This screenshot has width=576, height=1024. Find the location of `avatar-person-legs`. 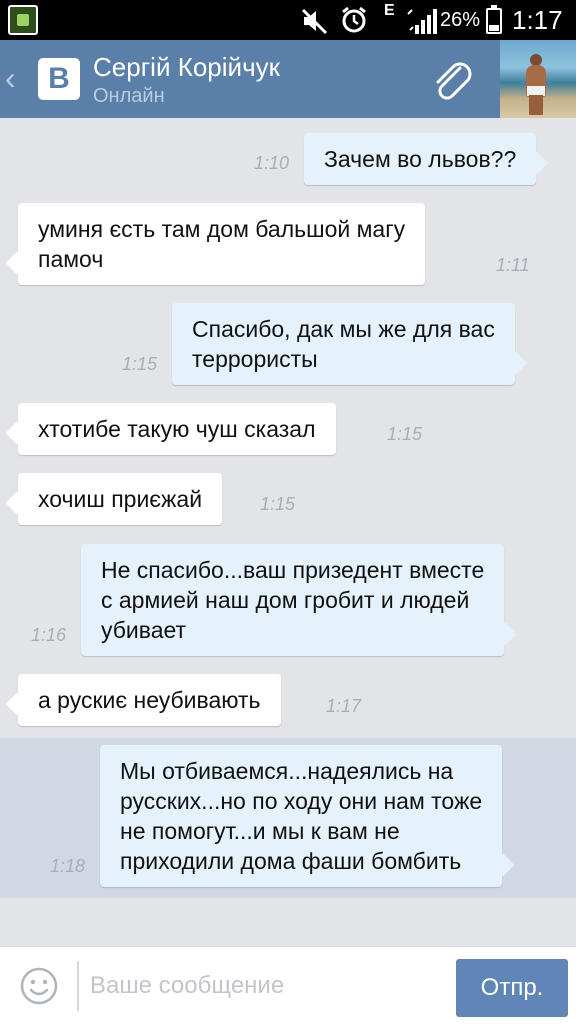

avatar-person-legs is located at coordinates (536, 105).